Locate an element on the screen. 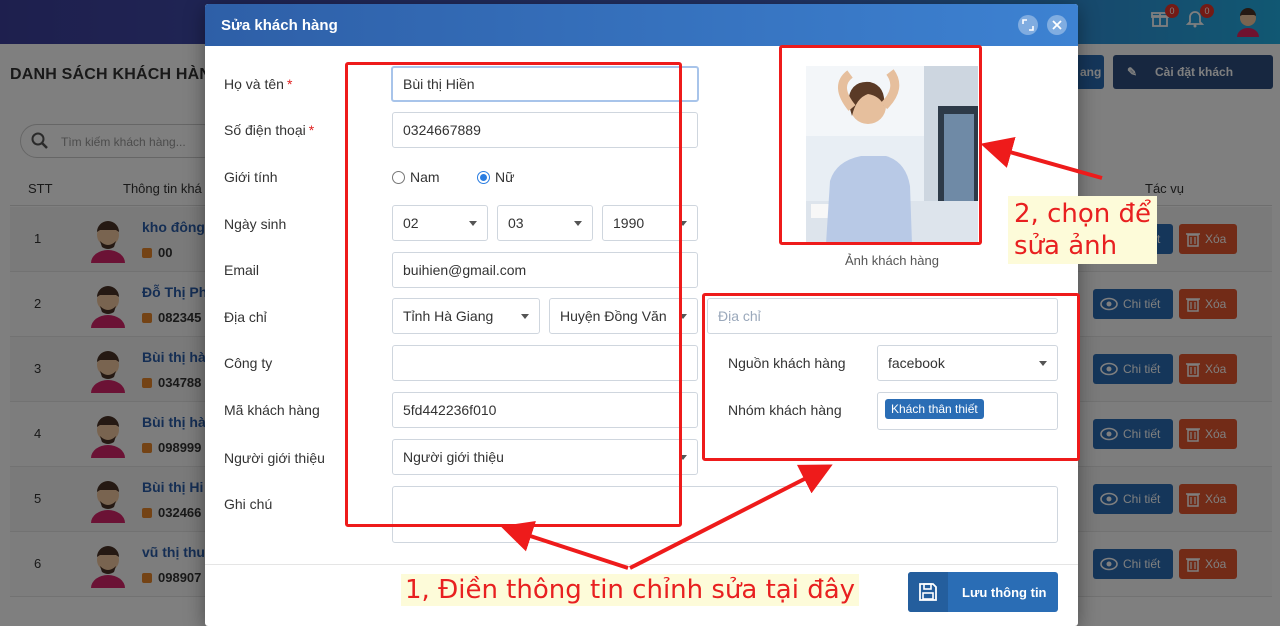 Image resolution: width=1280 pixels, height=626 pixels. arrow-to-source-group is located at coordinates (731, 517).